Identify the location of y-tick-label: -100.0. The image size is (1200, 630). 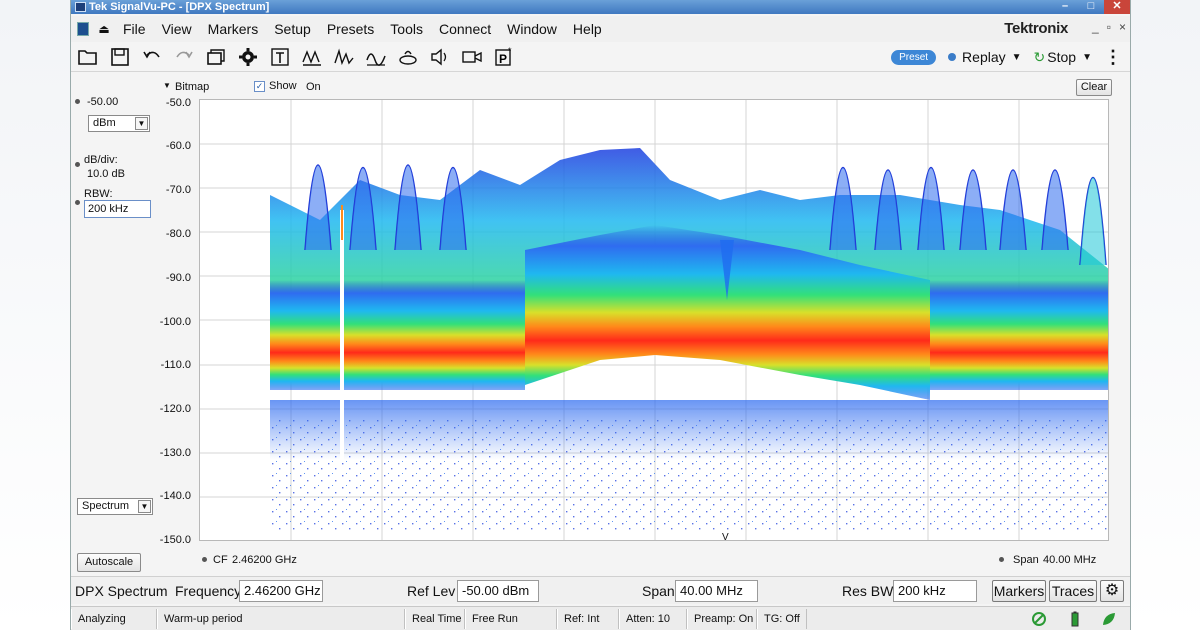
(175, 322).